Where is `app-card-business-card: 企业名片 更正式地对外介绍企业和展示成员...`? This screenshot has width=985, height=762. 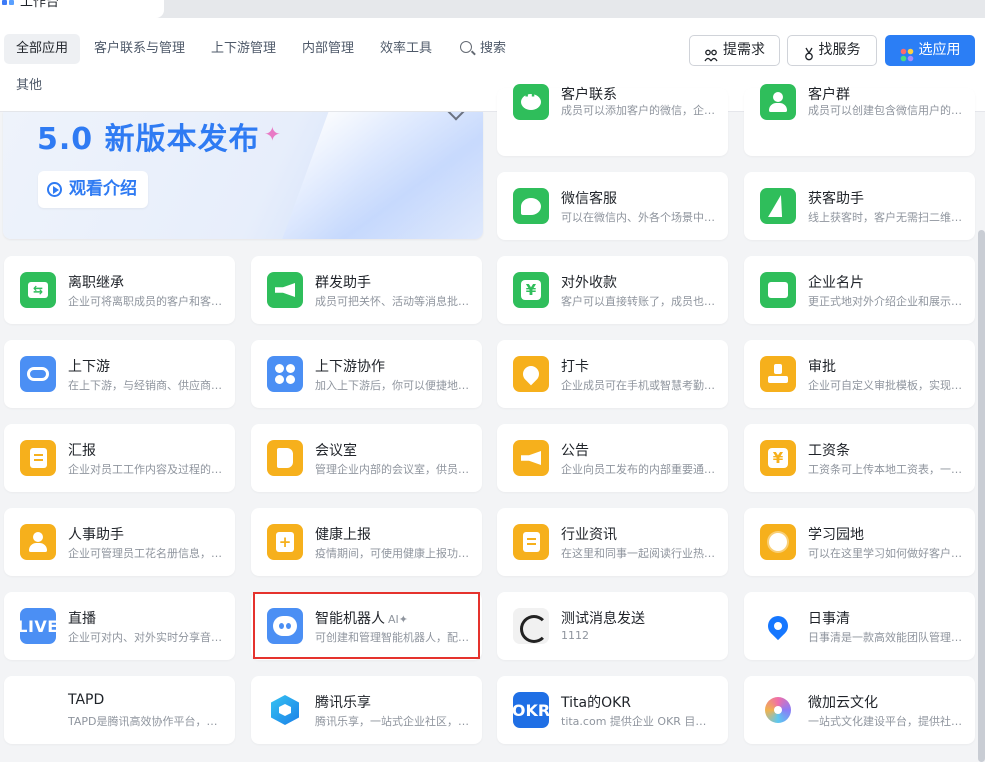 app-card-business-card: 企业名片 更正式地对外介绍企业和展示成员... is located at coordinates (859, 290).